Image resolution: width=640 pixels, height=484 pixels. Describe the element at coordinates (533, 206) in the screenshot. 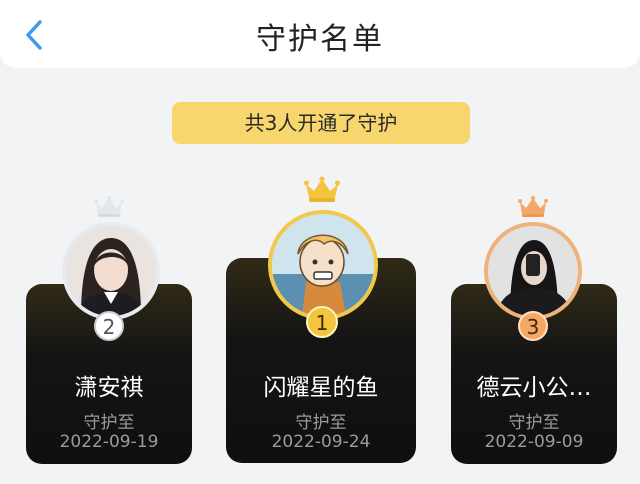

I see `bronze-crown-icon` at that location.